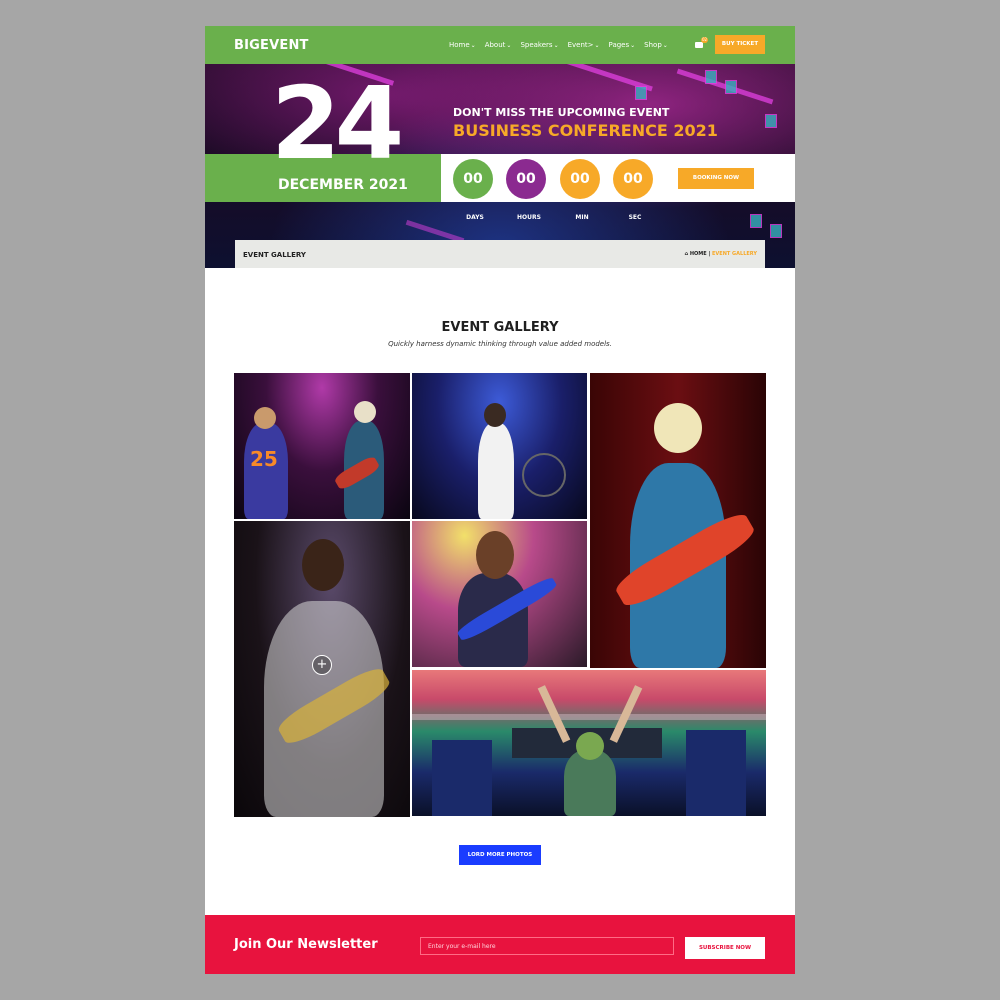 Image resolution: width=1000 pixels, height=1000 pixels. Describe the element at coordinates (499, 594) in the screenshot. I see `gallery-photo-long-hair-bassist` at that location.